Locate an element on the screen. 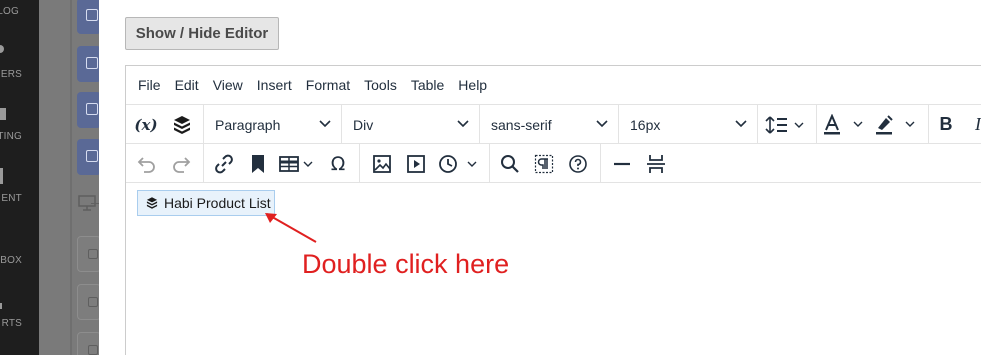  link-icon is located at coordinates (224, 163).